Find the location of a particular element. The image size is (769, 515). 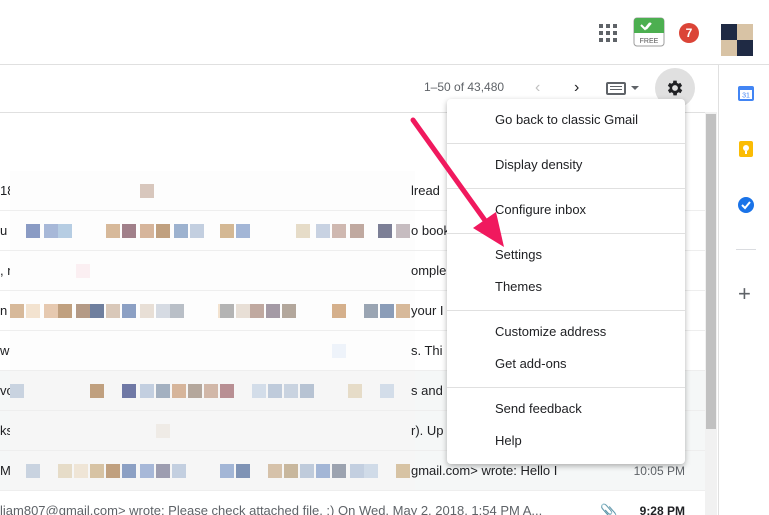

side-panel-divider is located at coordinates (746, 249).